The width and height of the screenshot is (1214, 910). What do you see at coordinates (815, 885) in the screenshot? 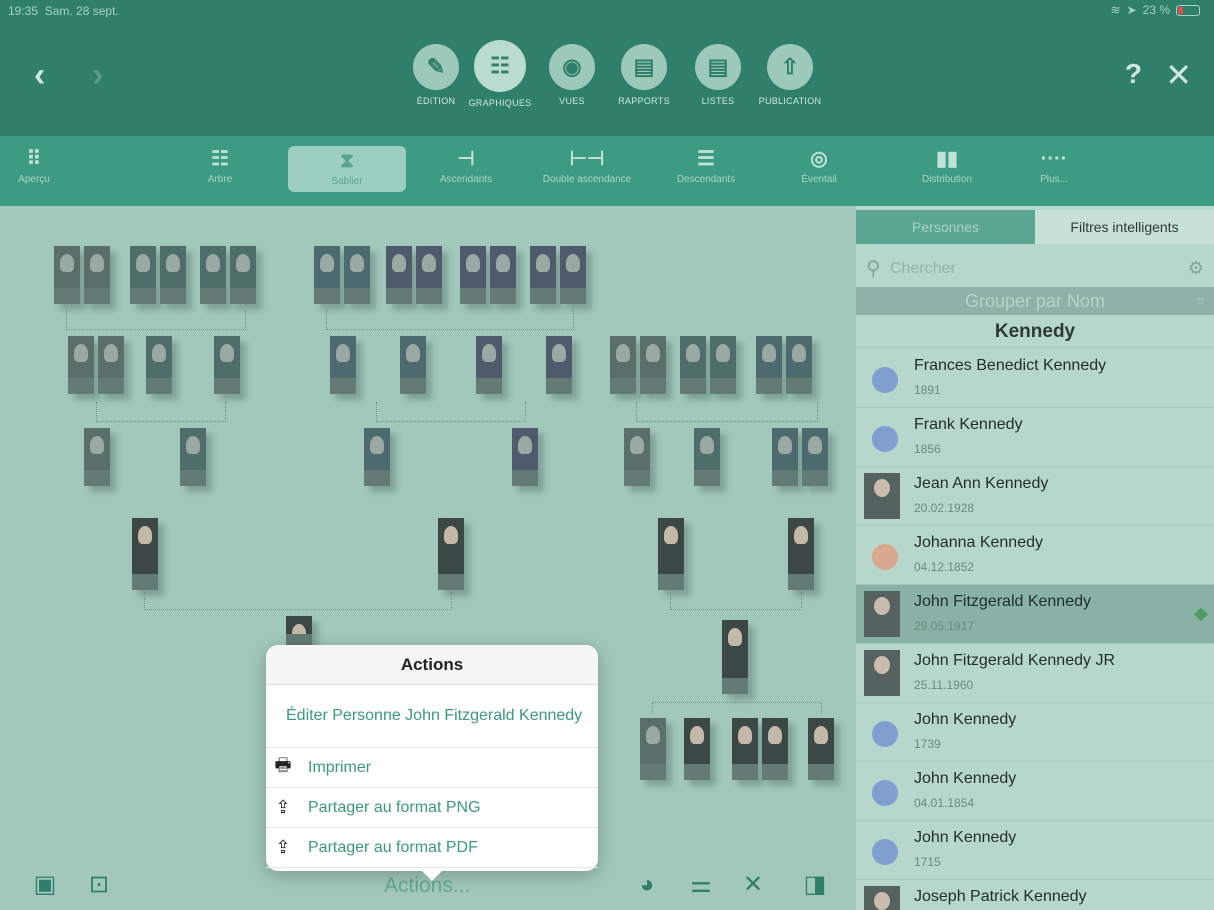
I see `sidebar-toggle-icon: ◨` at bounding box center [815, 885].